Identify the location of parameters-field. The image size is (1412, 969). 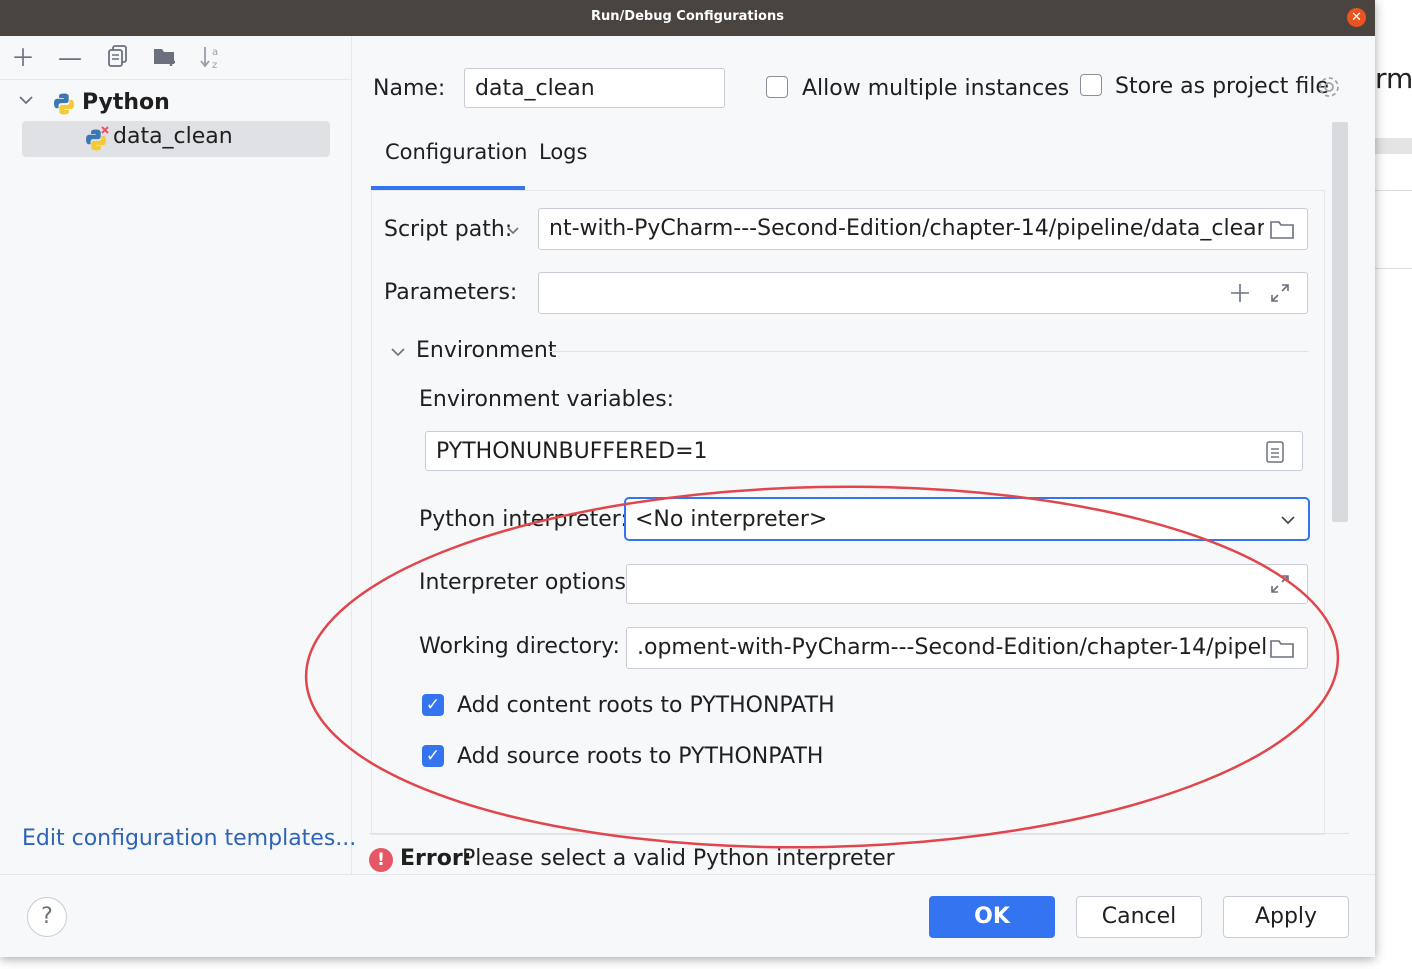
(923, 293).